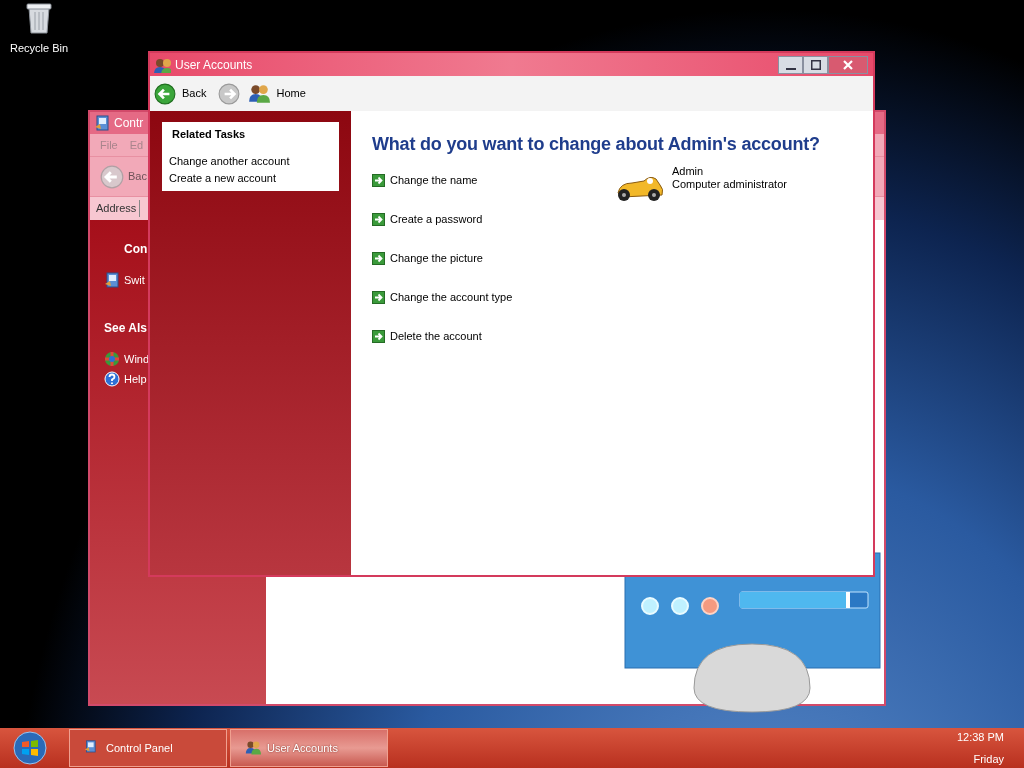  I want to click on action-link: Change the name, so click(434, 180).